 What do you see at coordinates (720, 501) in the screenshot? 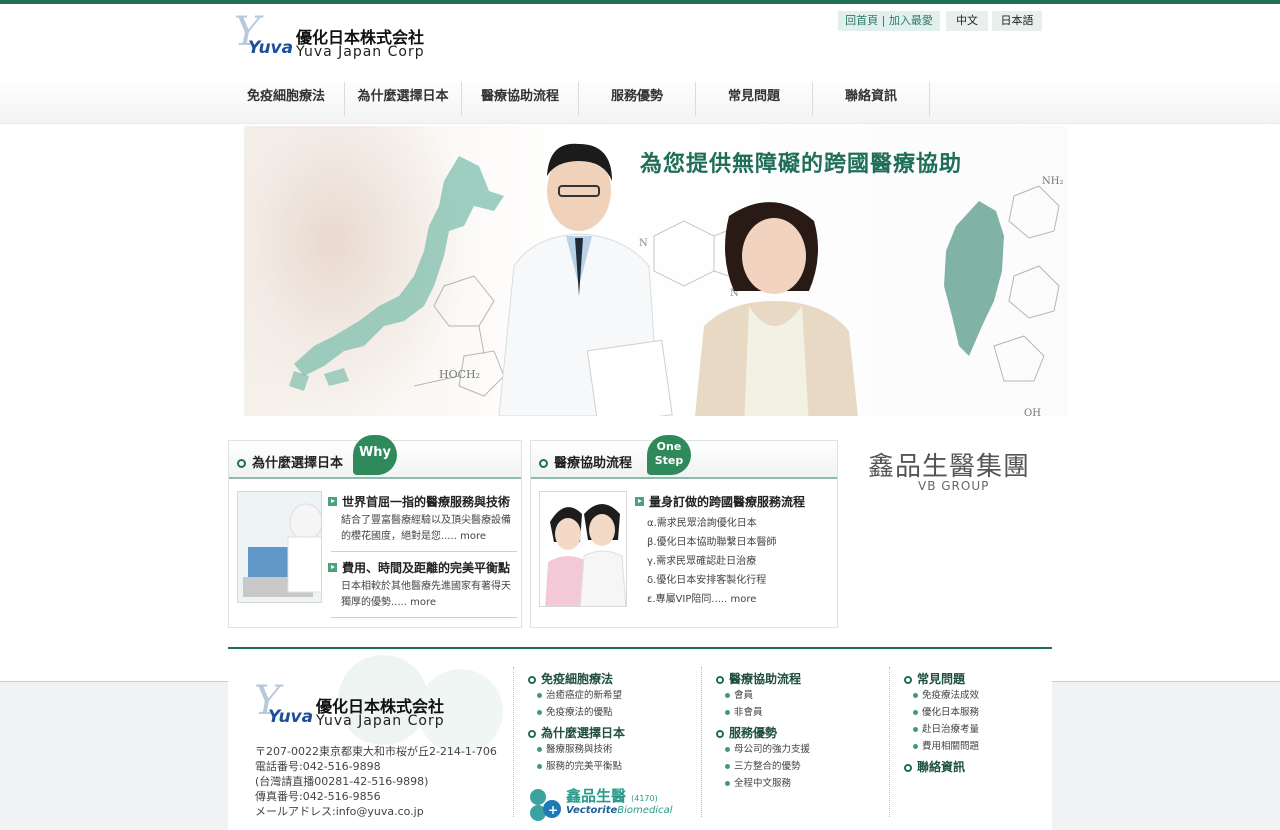
I see `flow-heading: 量身訂做的跨國醫療服務流程` at bounding box center [720, 501].